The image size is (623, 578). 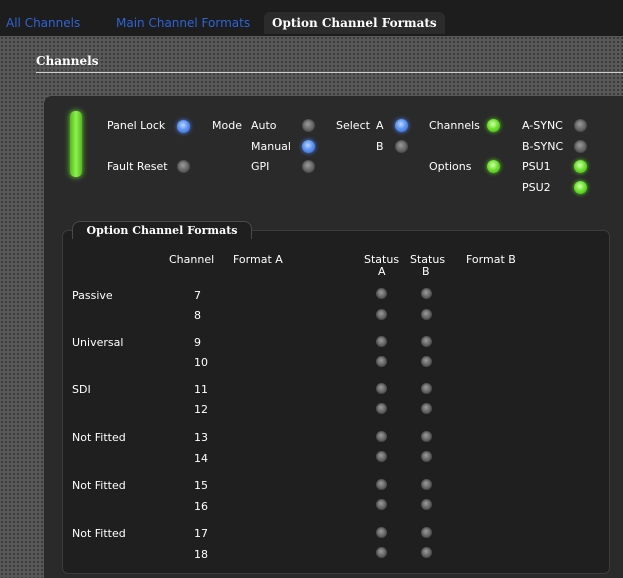 What do you see at coordinates (380, 125) in the screenshot?
I see `select-a-label: A` at bounding box center [380, 125].